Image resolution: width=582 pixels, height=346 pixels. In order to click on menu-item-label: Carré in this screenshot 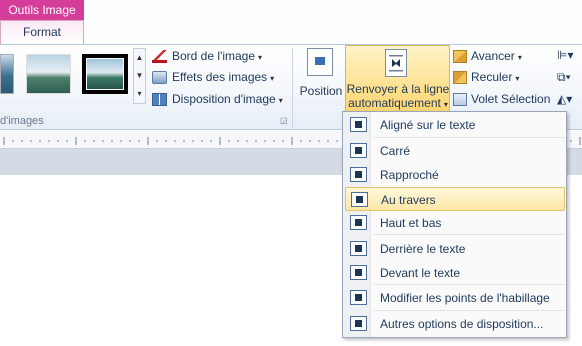, I will do `click(395, 151)`.